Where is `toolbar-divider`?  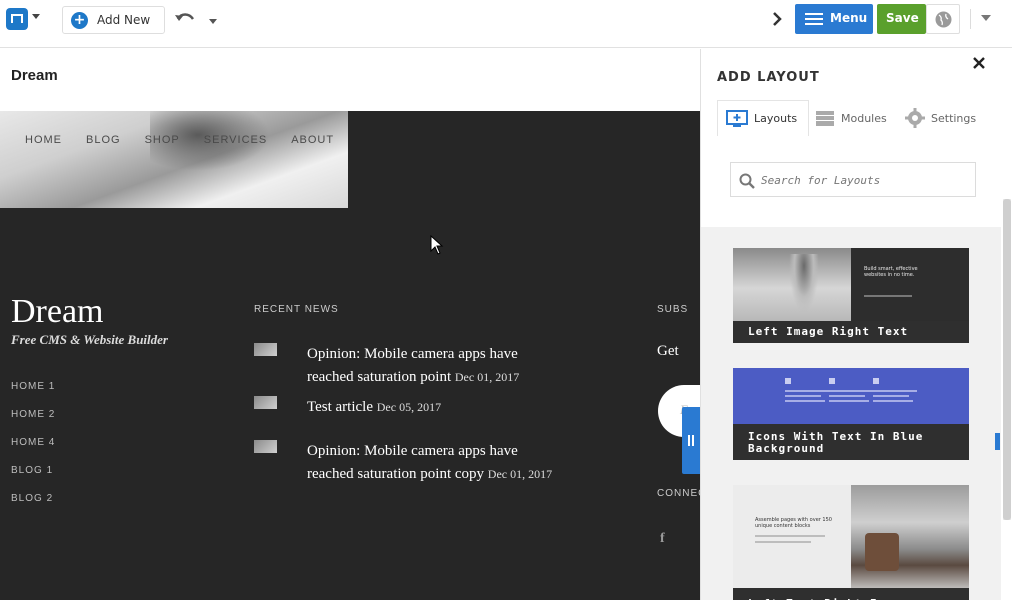 toolbar-divider is located at coordinates (970, 19).